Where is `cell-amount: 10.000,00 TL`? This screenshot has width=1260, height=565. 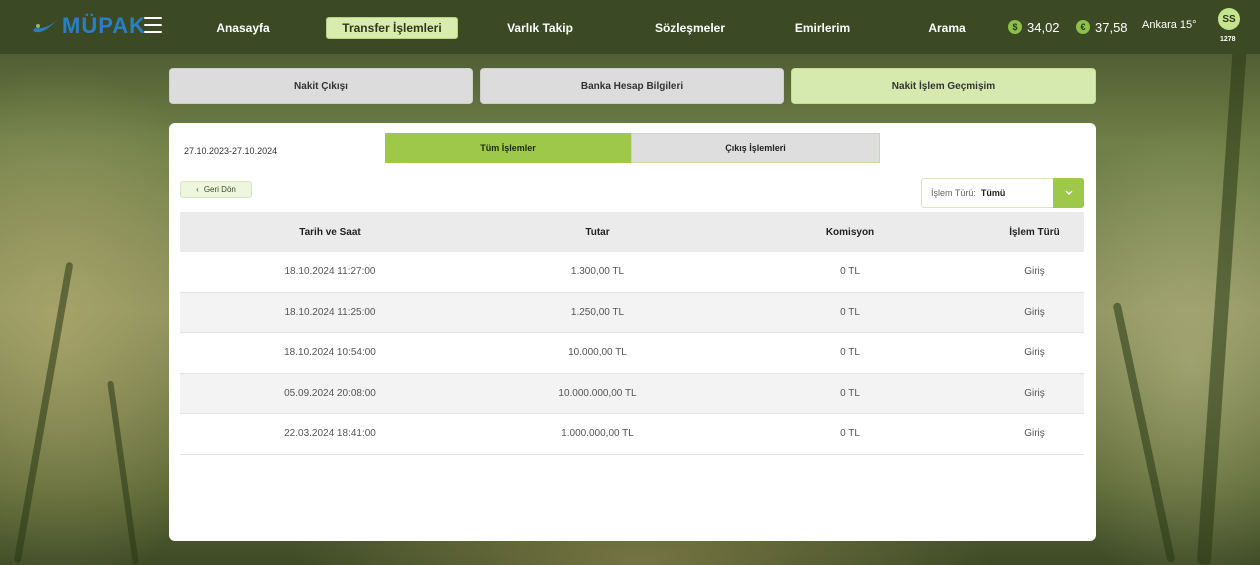
cell-amount: 10.000,00 TL is located at coordinates (597, 353).